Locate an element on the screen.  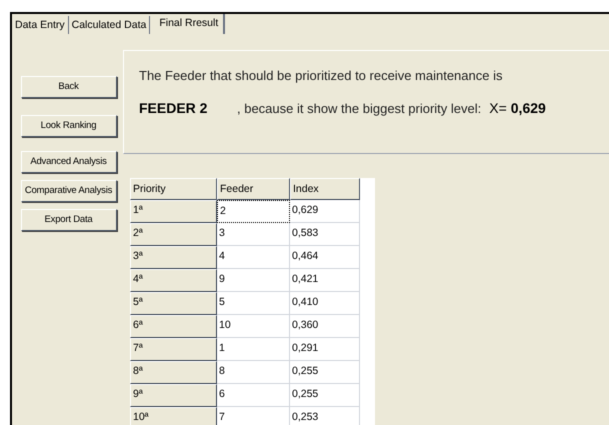
row-header: 7ª is located at coordinates (173, 349).